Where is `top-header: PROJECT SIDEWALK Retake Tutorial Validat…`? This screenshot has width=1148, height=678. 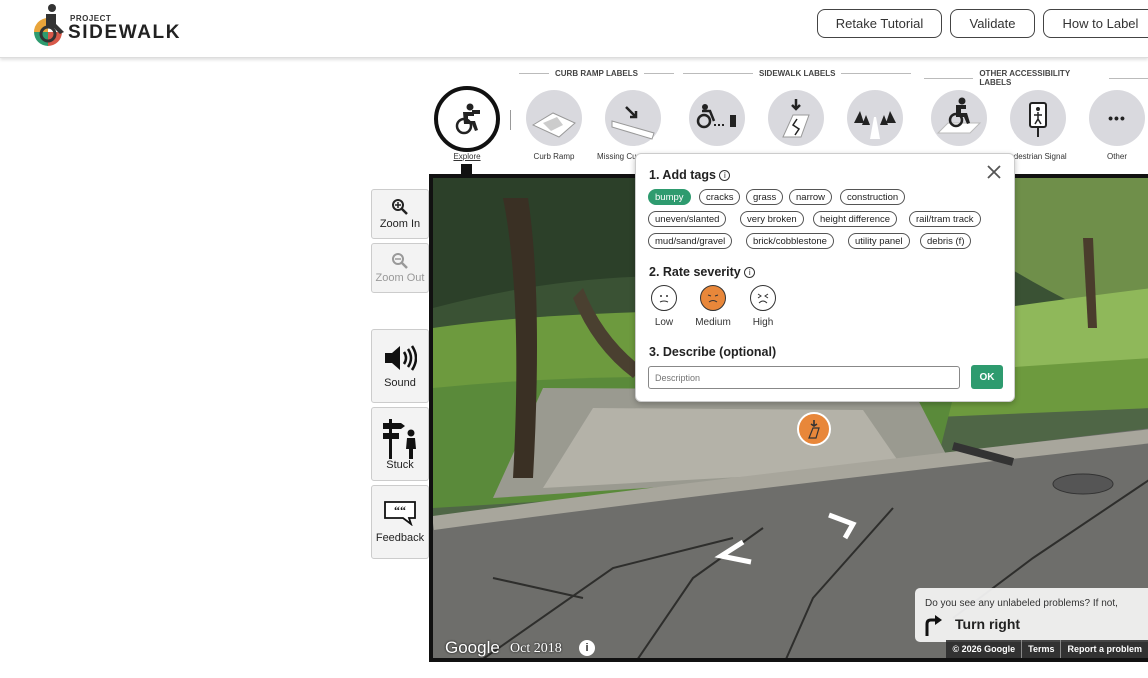 top-header: PROJECT SIDEWALK Retake Tutorial Validat… is located at coordinates (574, 29).